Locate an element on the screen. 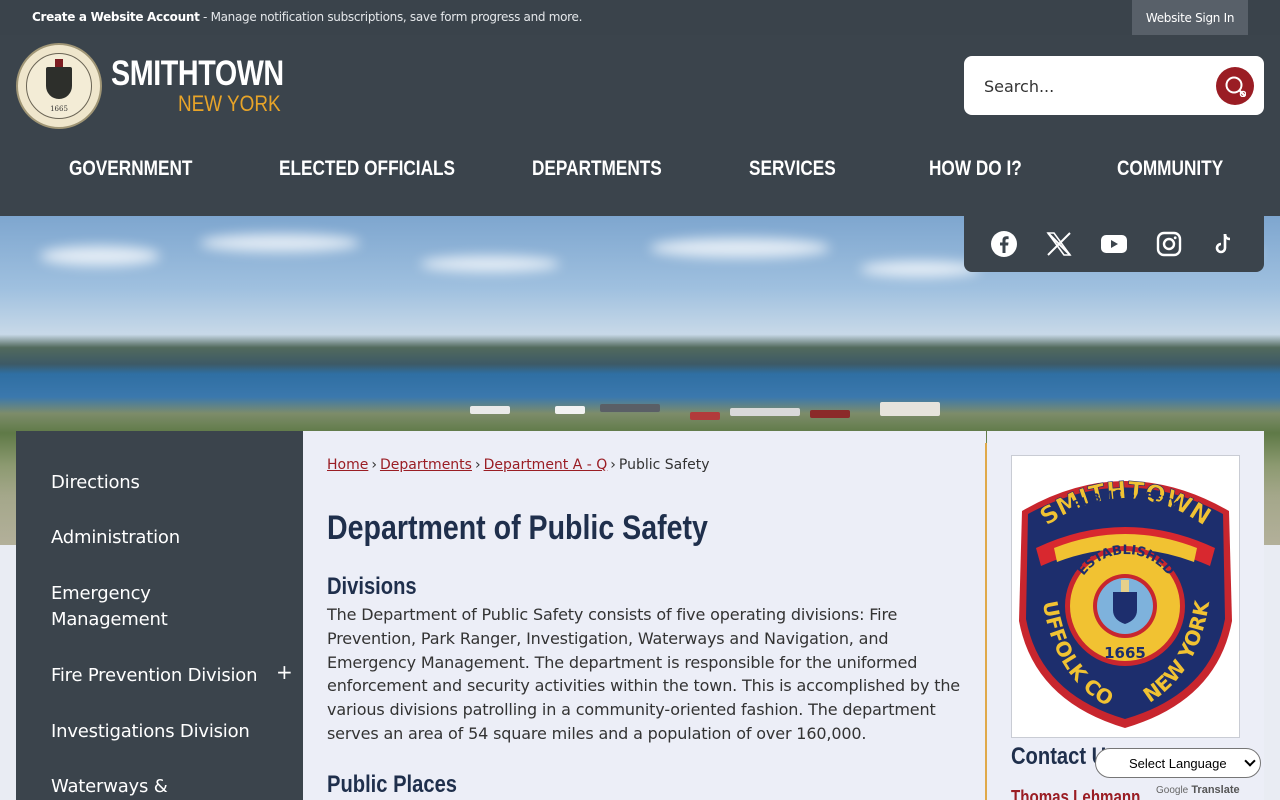 Image resolution: width=1280 pixels, height=800 pixels. sidebar-item-fire-prevention: Fire Prevention Division is located at coordinates (154, 676).